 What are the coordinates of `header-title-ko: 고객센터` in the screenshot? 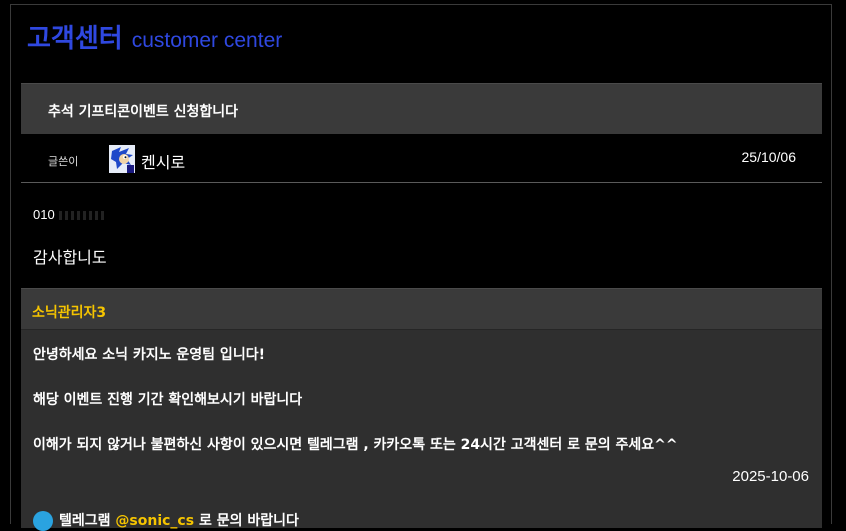 It's located at (75, 39).